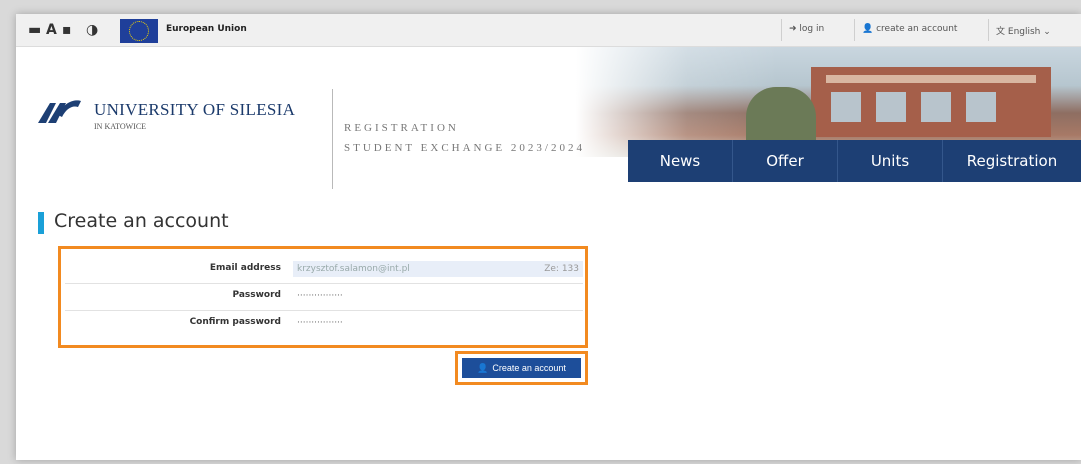 The image size is (1081, 464). Describe the element at coordinates (464, 148) in the screenshot. I see `registration-subtitle: STUDENT EXCHANGE 2023/2024` at that location.